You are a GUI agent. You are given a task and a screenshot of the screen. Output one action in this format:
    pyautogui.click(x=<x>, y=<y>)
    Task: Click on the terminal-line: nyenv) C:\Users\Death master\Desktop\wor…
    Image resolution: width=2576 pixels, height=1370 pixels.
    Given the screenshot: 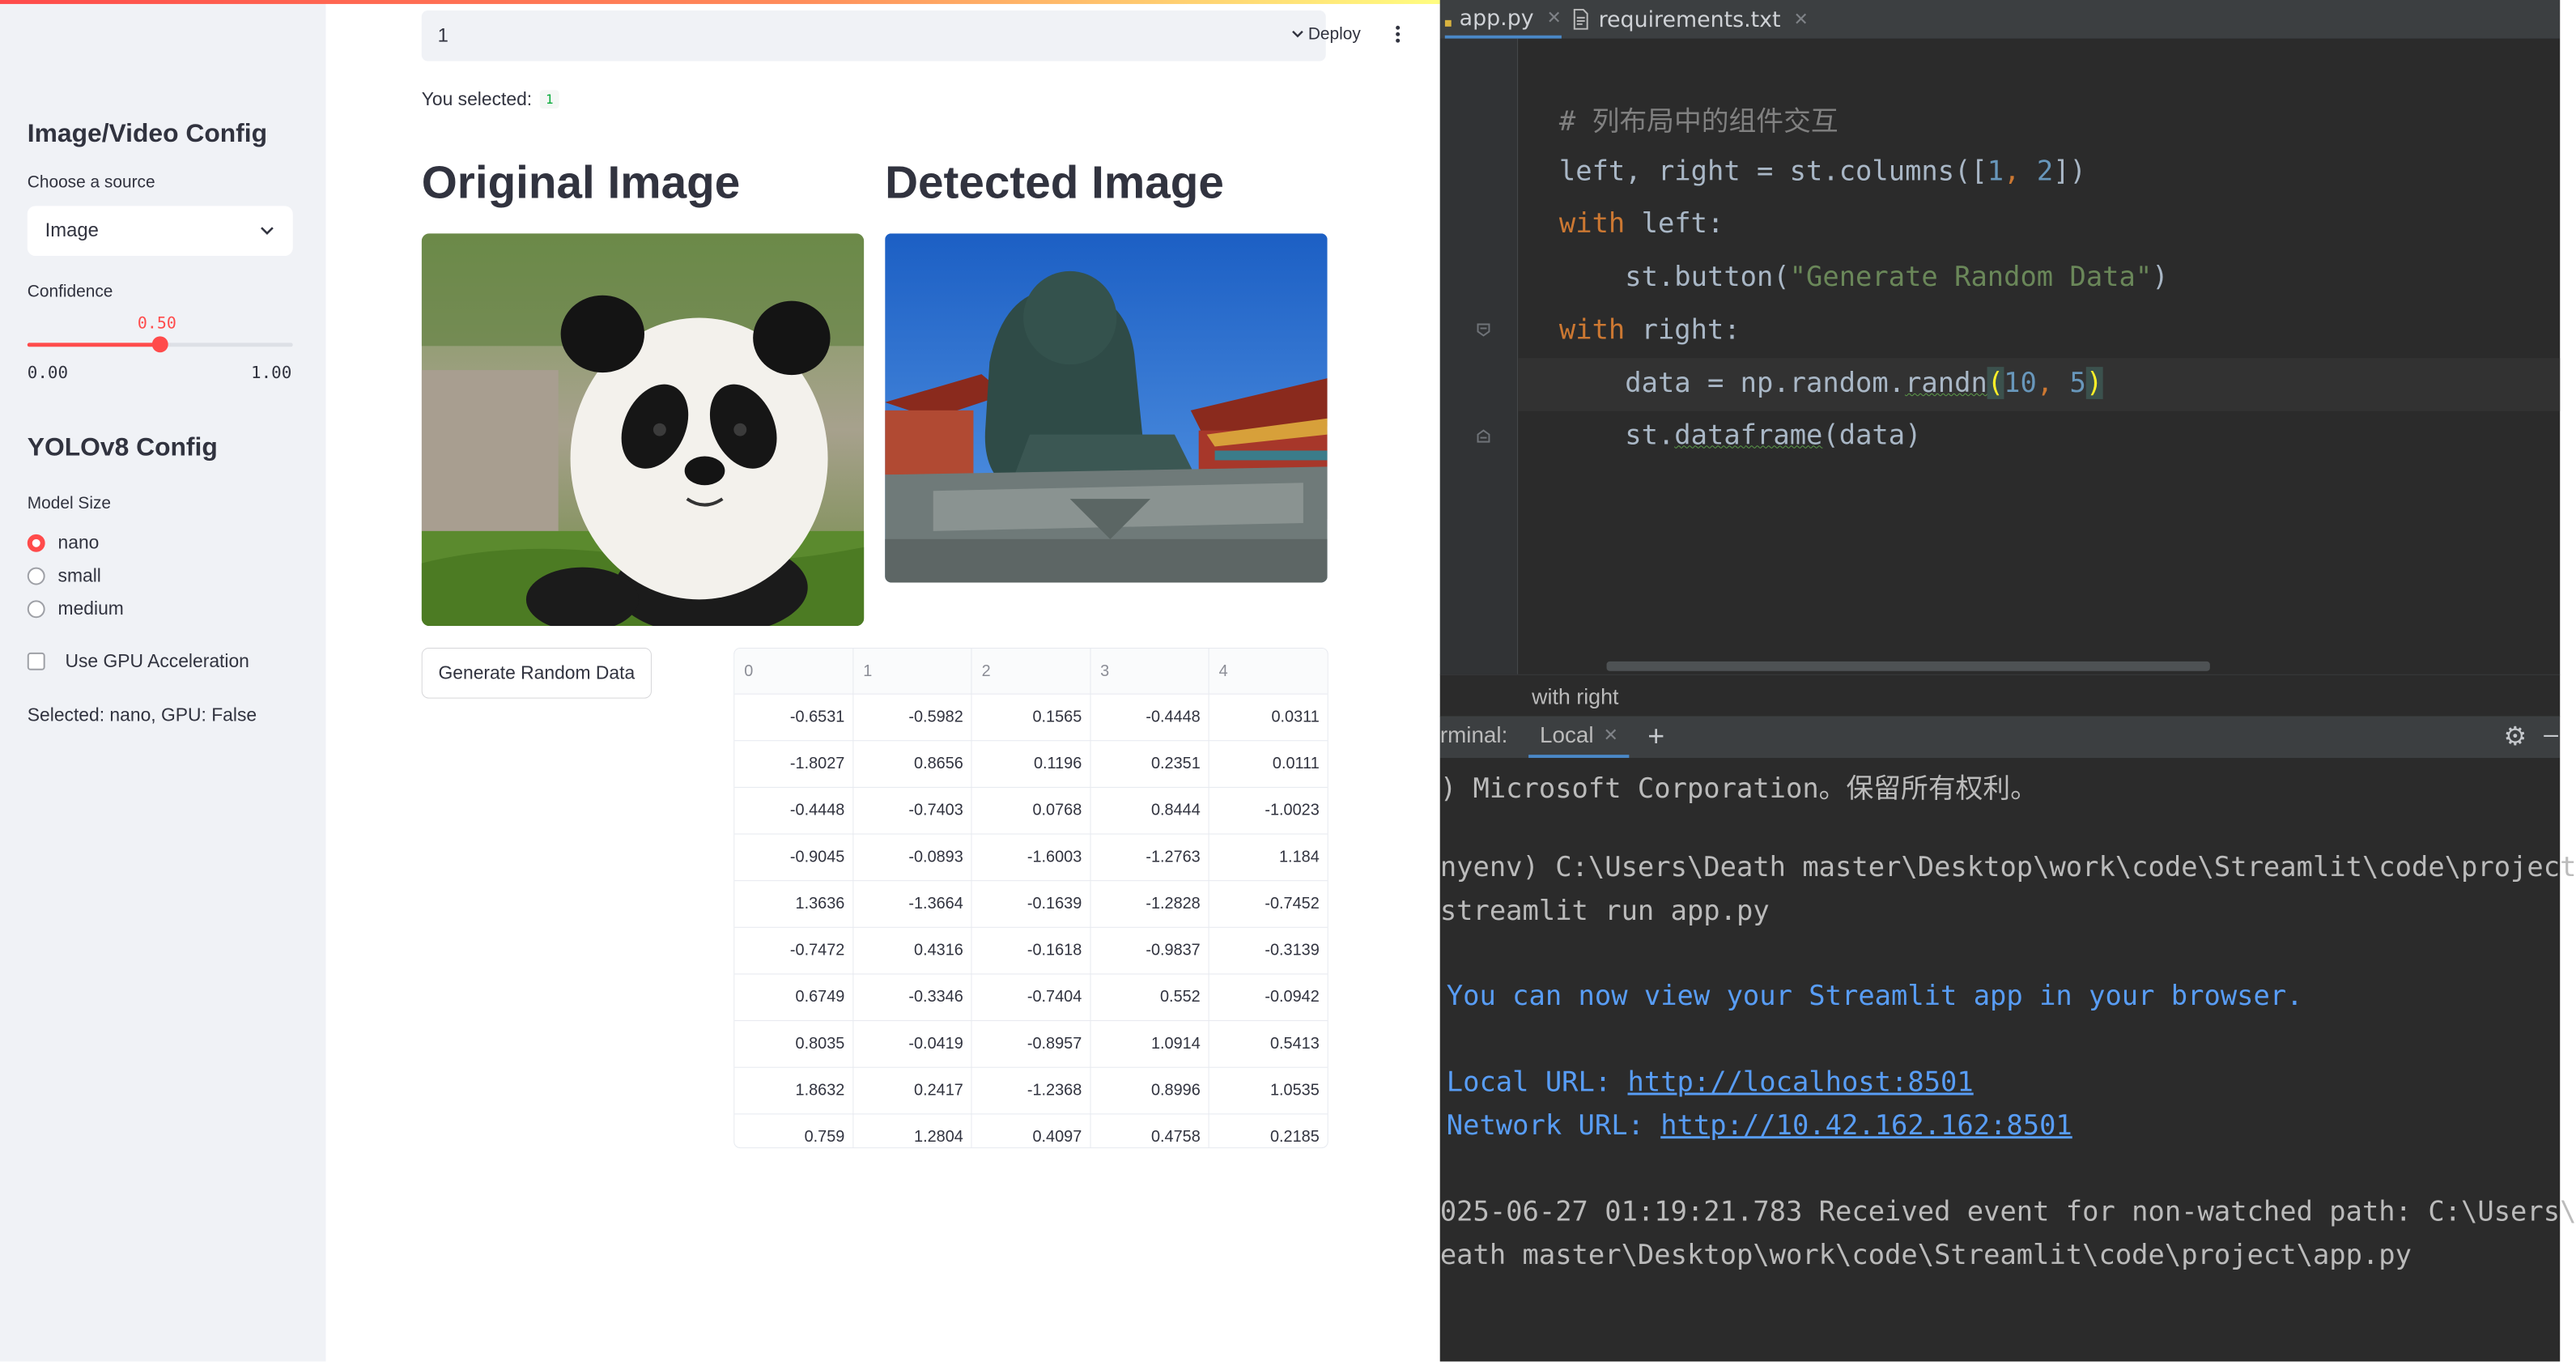 What is the action you would take?
    pyautogui.click(x=2008, y=867)
    